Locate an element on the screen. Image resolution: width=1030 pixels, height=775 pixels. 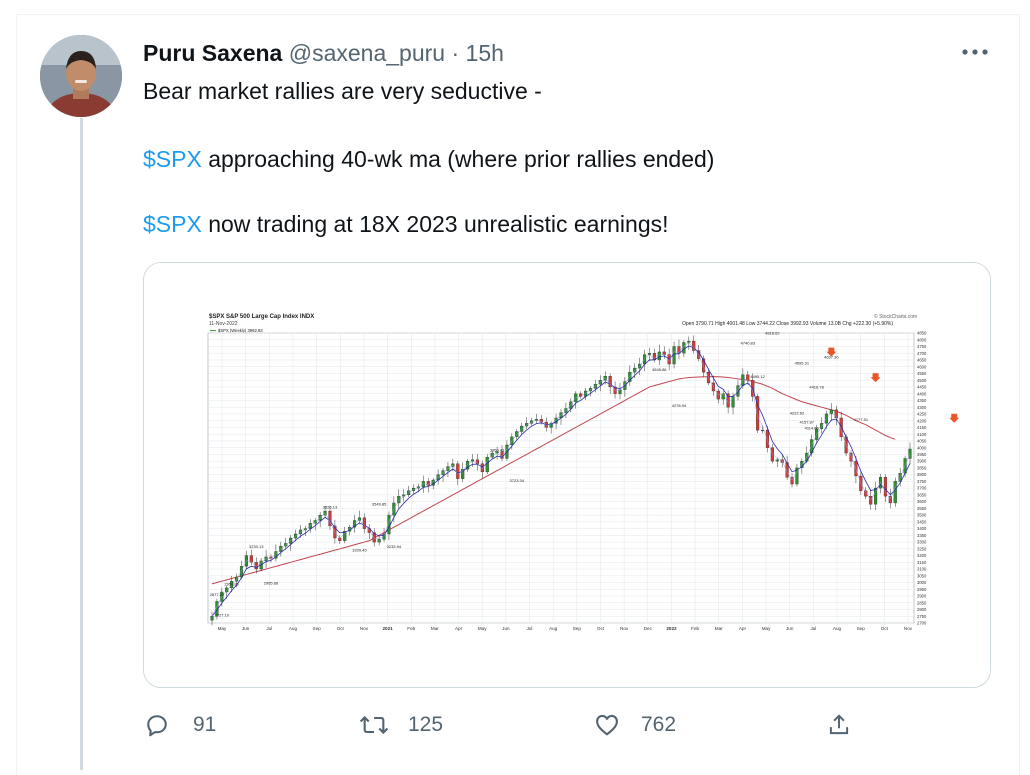
more-options-button is located at coordinates (975, 52).